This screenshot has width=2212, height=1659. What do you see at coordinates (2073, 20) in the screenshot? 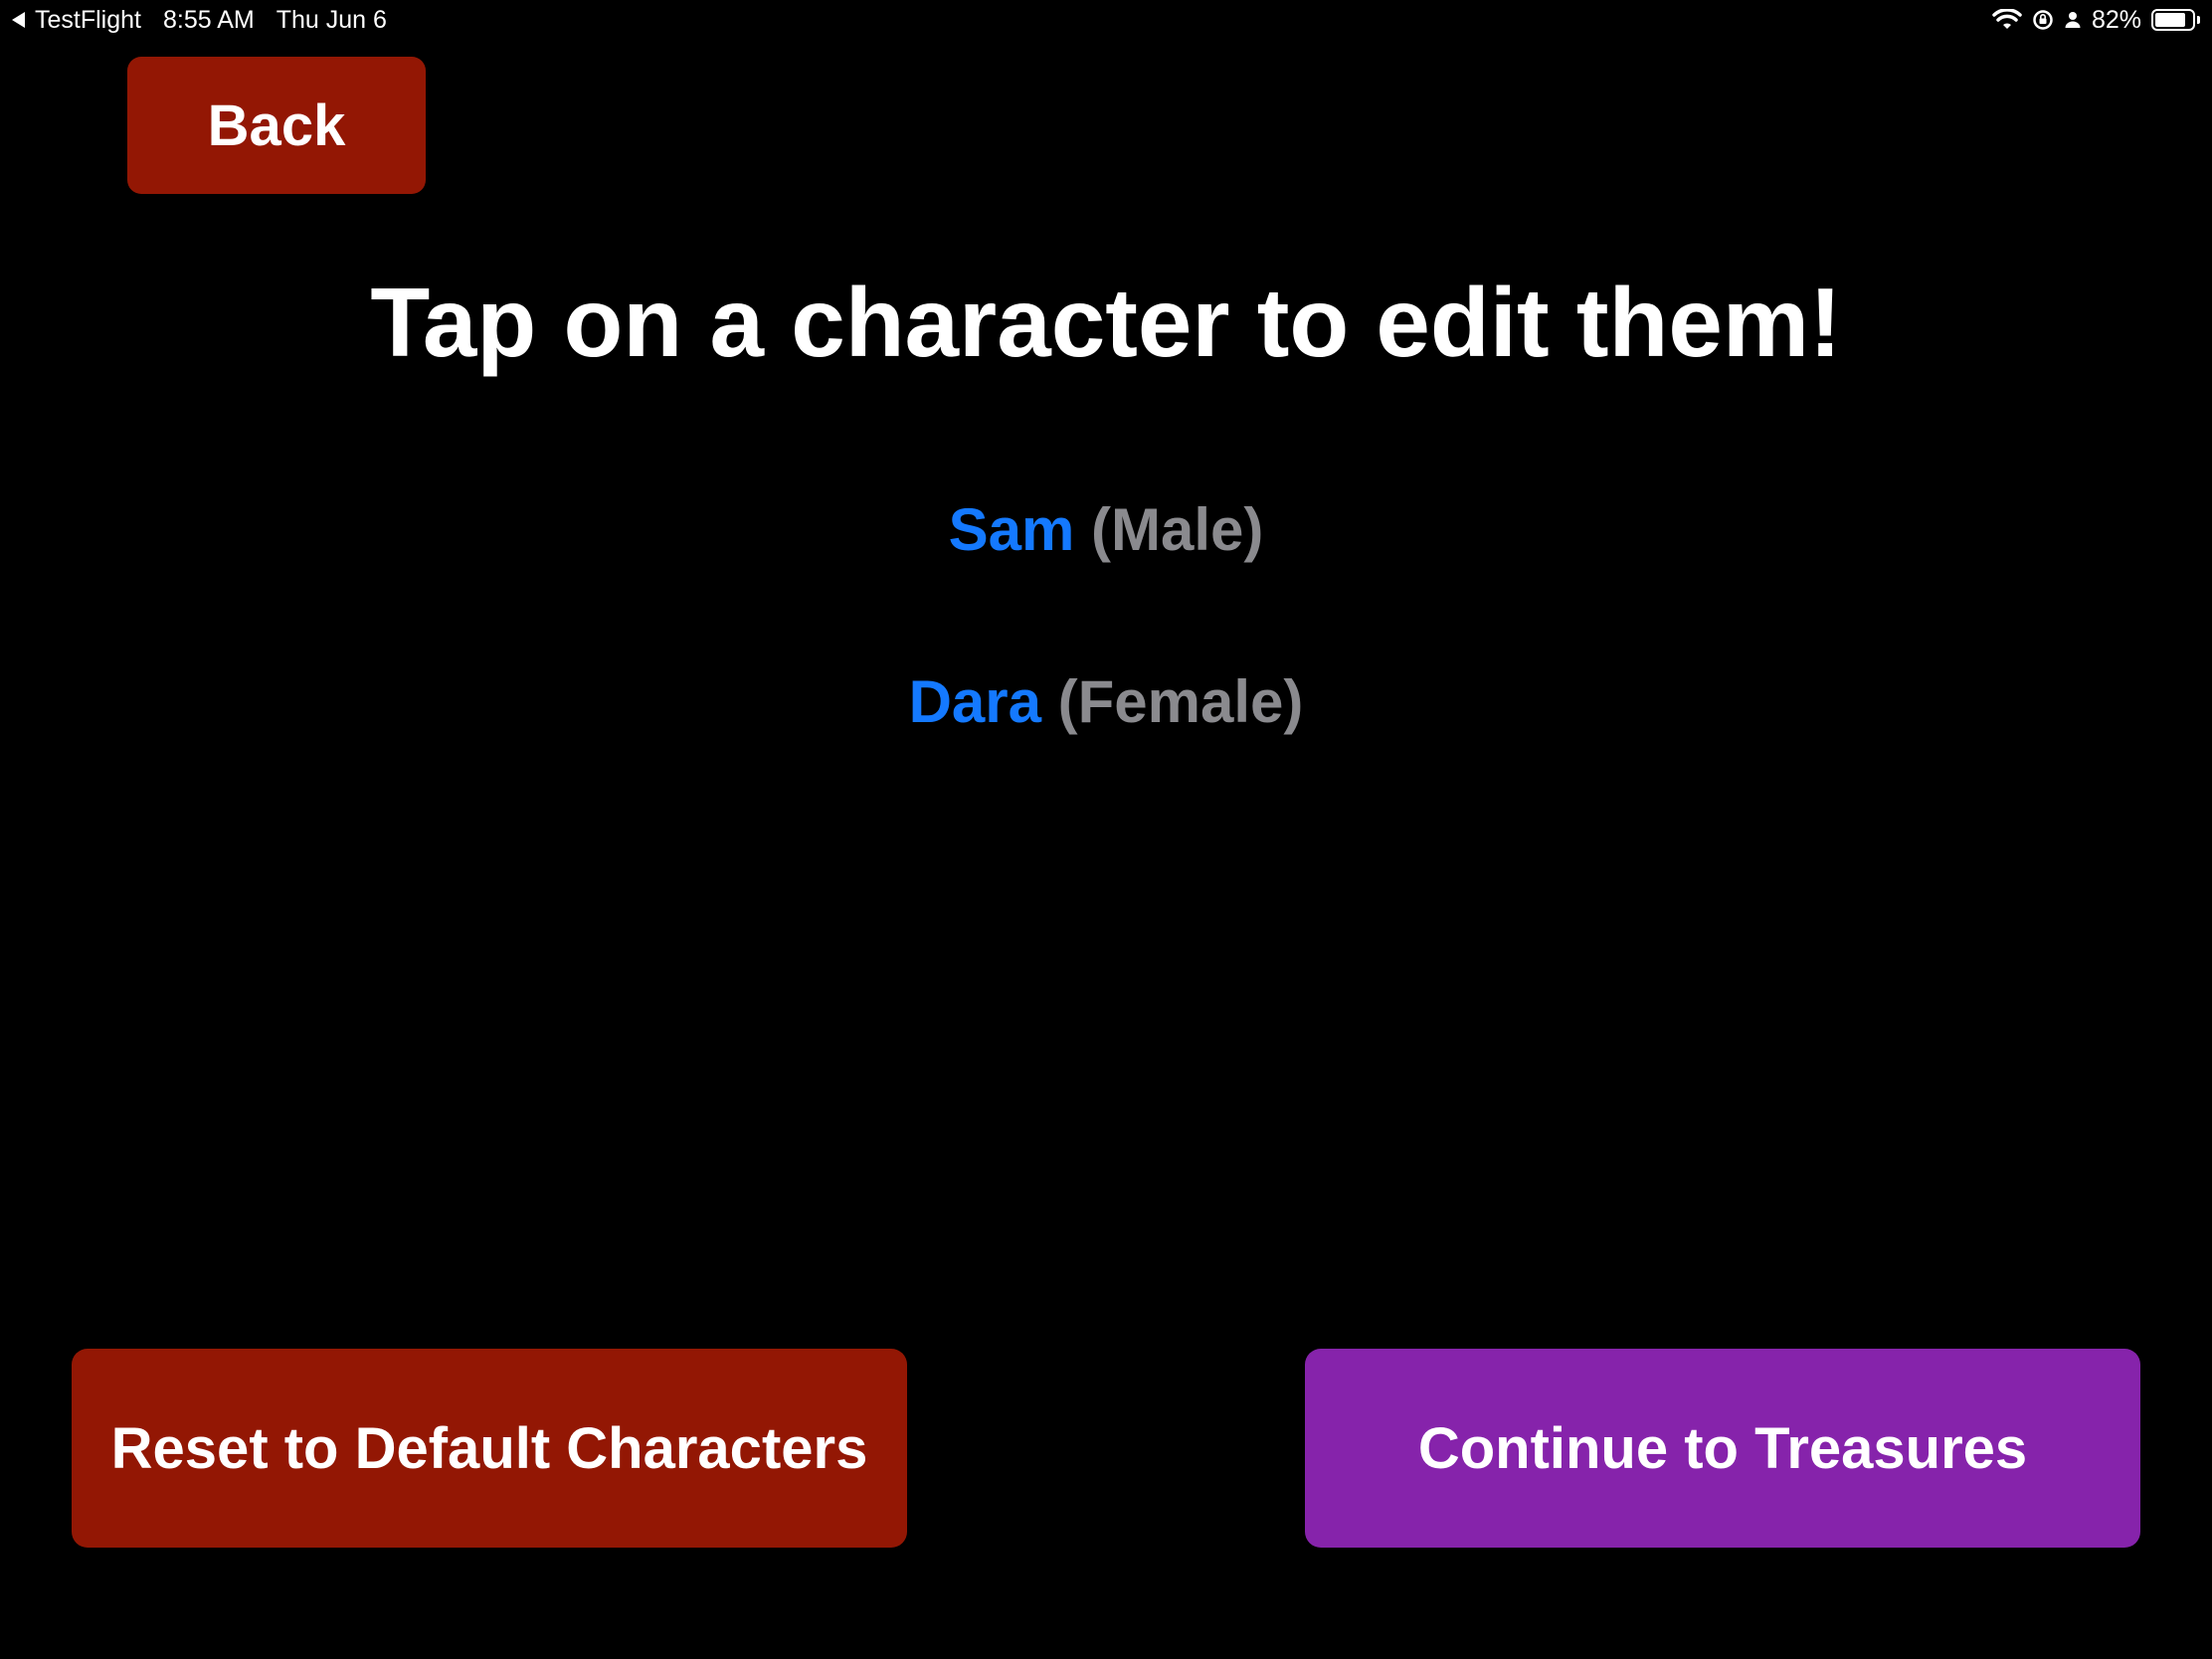
I see `person-icon` at bounding box center [2073, 20].